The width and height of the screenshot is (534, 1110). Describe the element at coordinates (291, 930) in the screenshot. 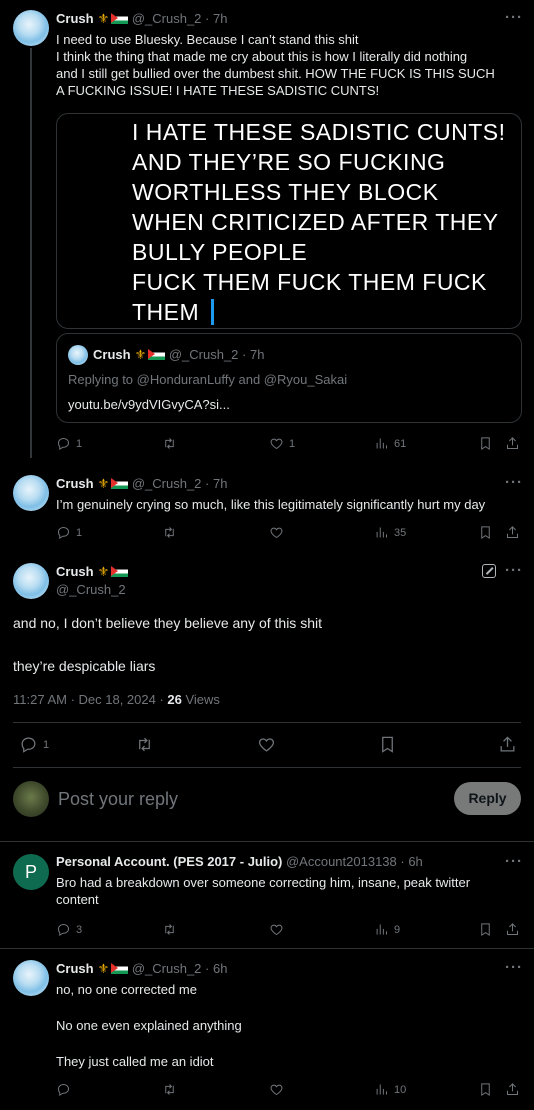

I see `action-bar: 3 9` at that location.